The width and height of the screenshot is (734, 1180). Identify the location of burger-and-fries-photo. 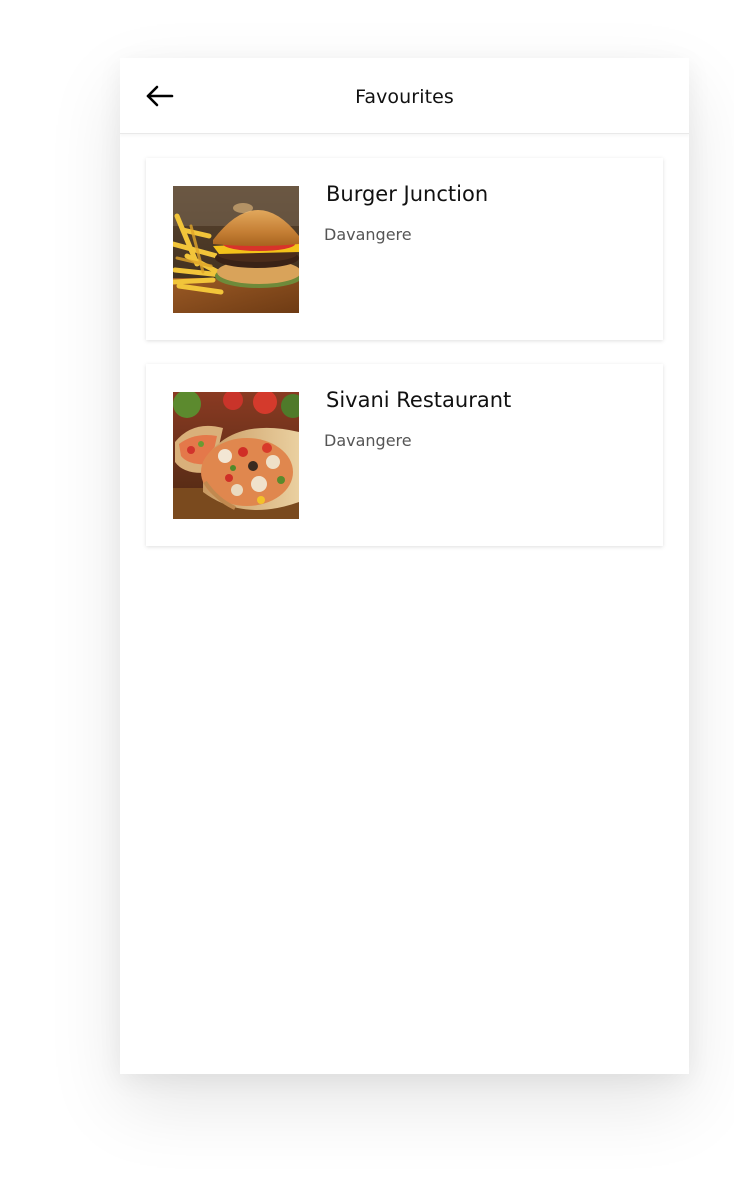
(236, 249).